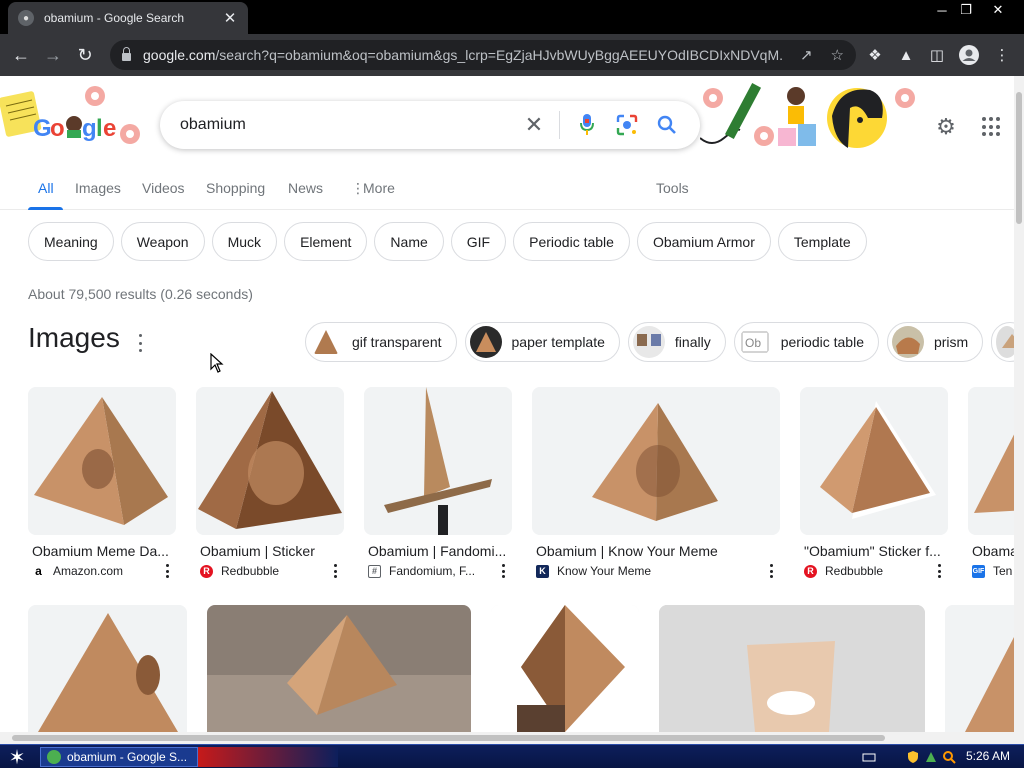 This screenshot has height=770, width=1024. Describe the element at coordinates (703, 241) in the screenshot. I see `chip-obamium-armor: Obamium Armor` at that location.